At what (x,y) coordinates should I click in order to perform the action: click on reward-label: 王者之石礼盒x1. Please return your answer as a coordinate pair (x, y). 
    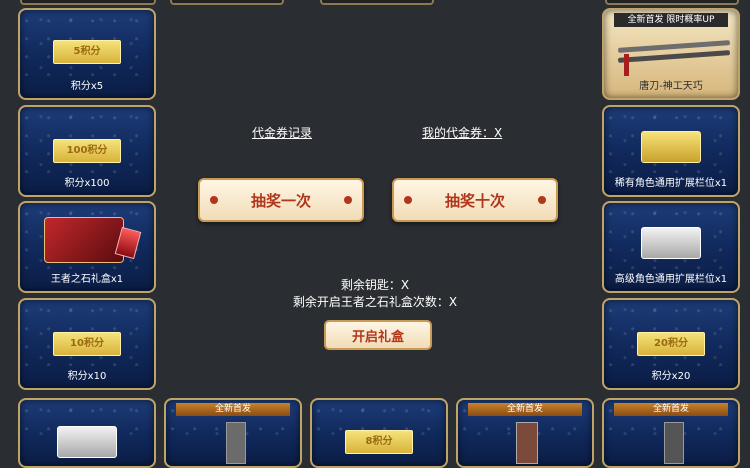
    Looking at the image, I should click on (87, 279).